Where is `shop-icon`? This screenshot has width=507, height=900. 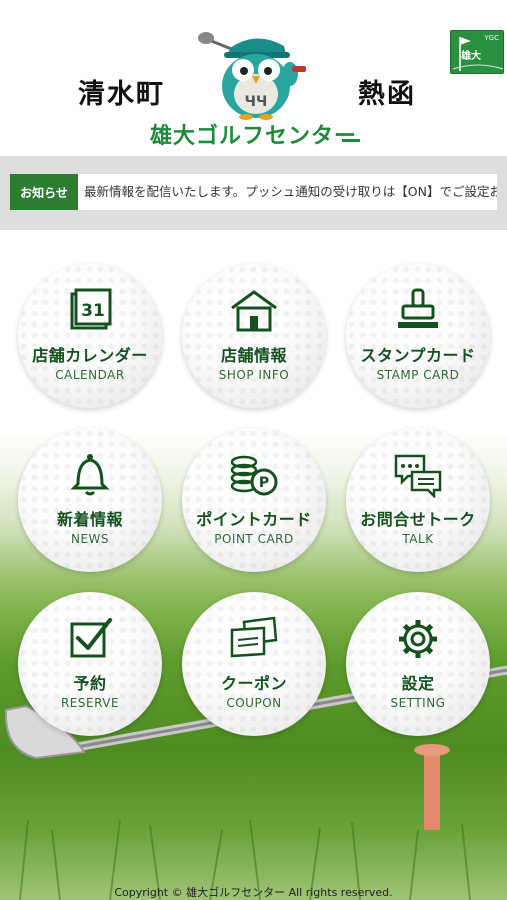 shop-icon is located at coordinates (254, 311).